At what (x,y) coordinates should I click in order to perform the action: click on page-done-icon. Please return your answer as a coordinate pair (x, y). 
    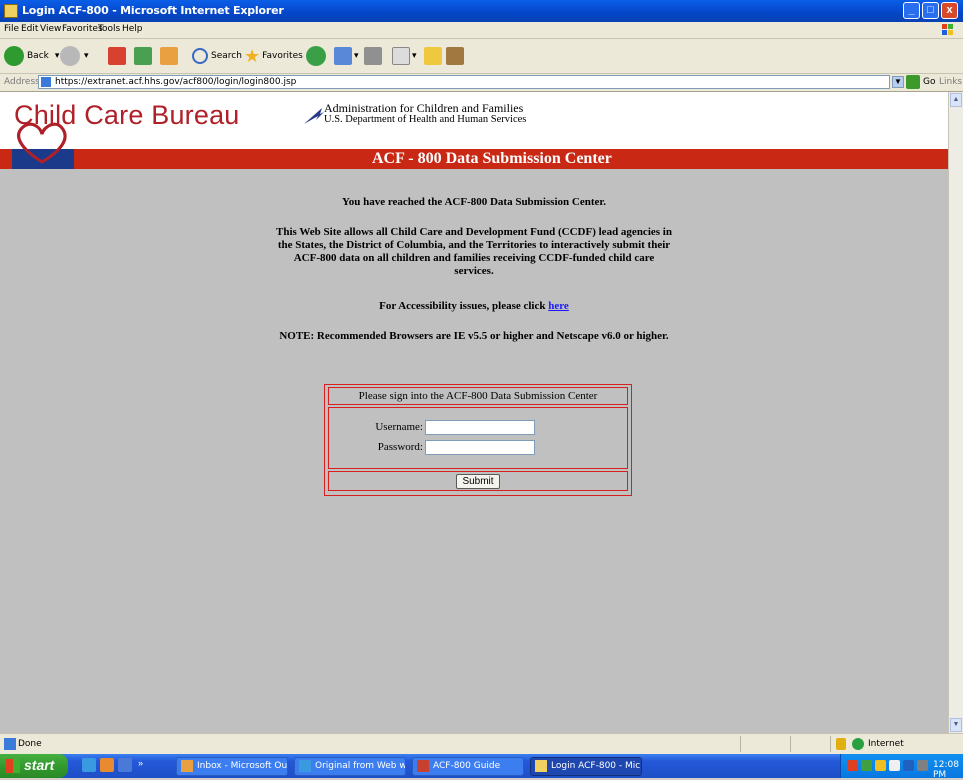
    Looking at the image, I should click on (10, 744).